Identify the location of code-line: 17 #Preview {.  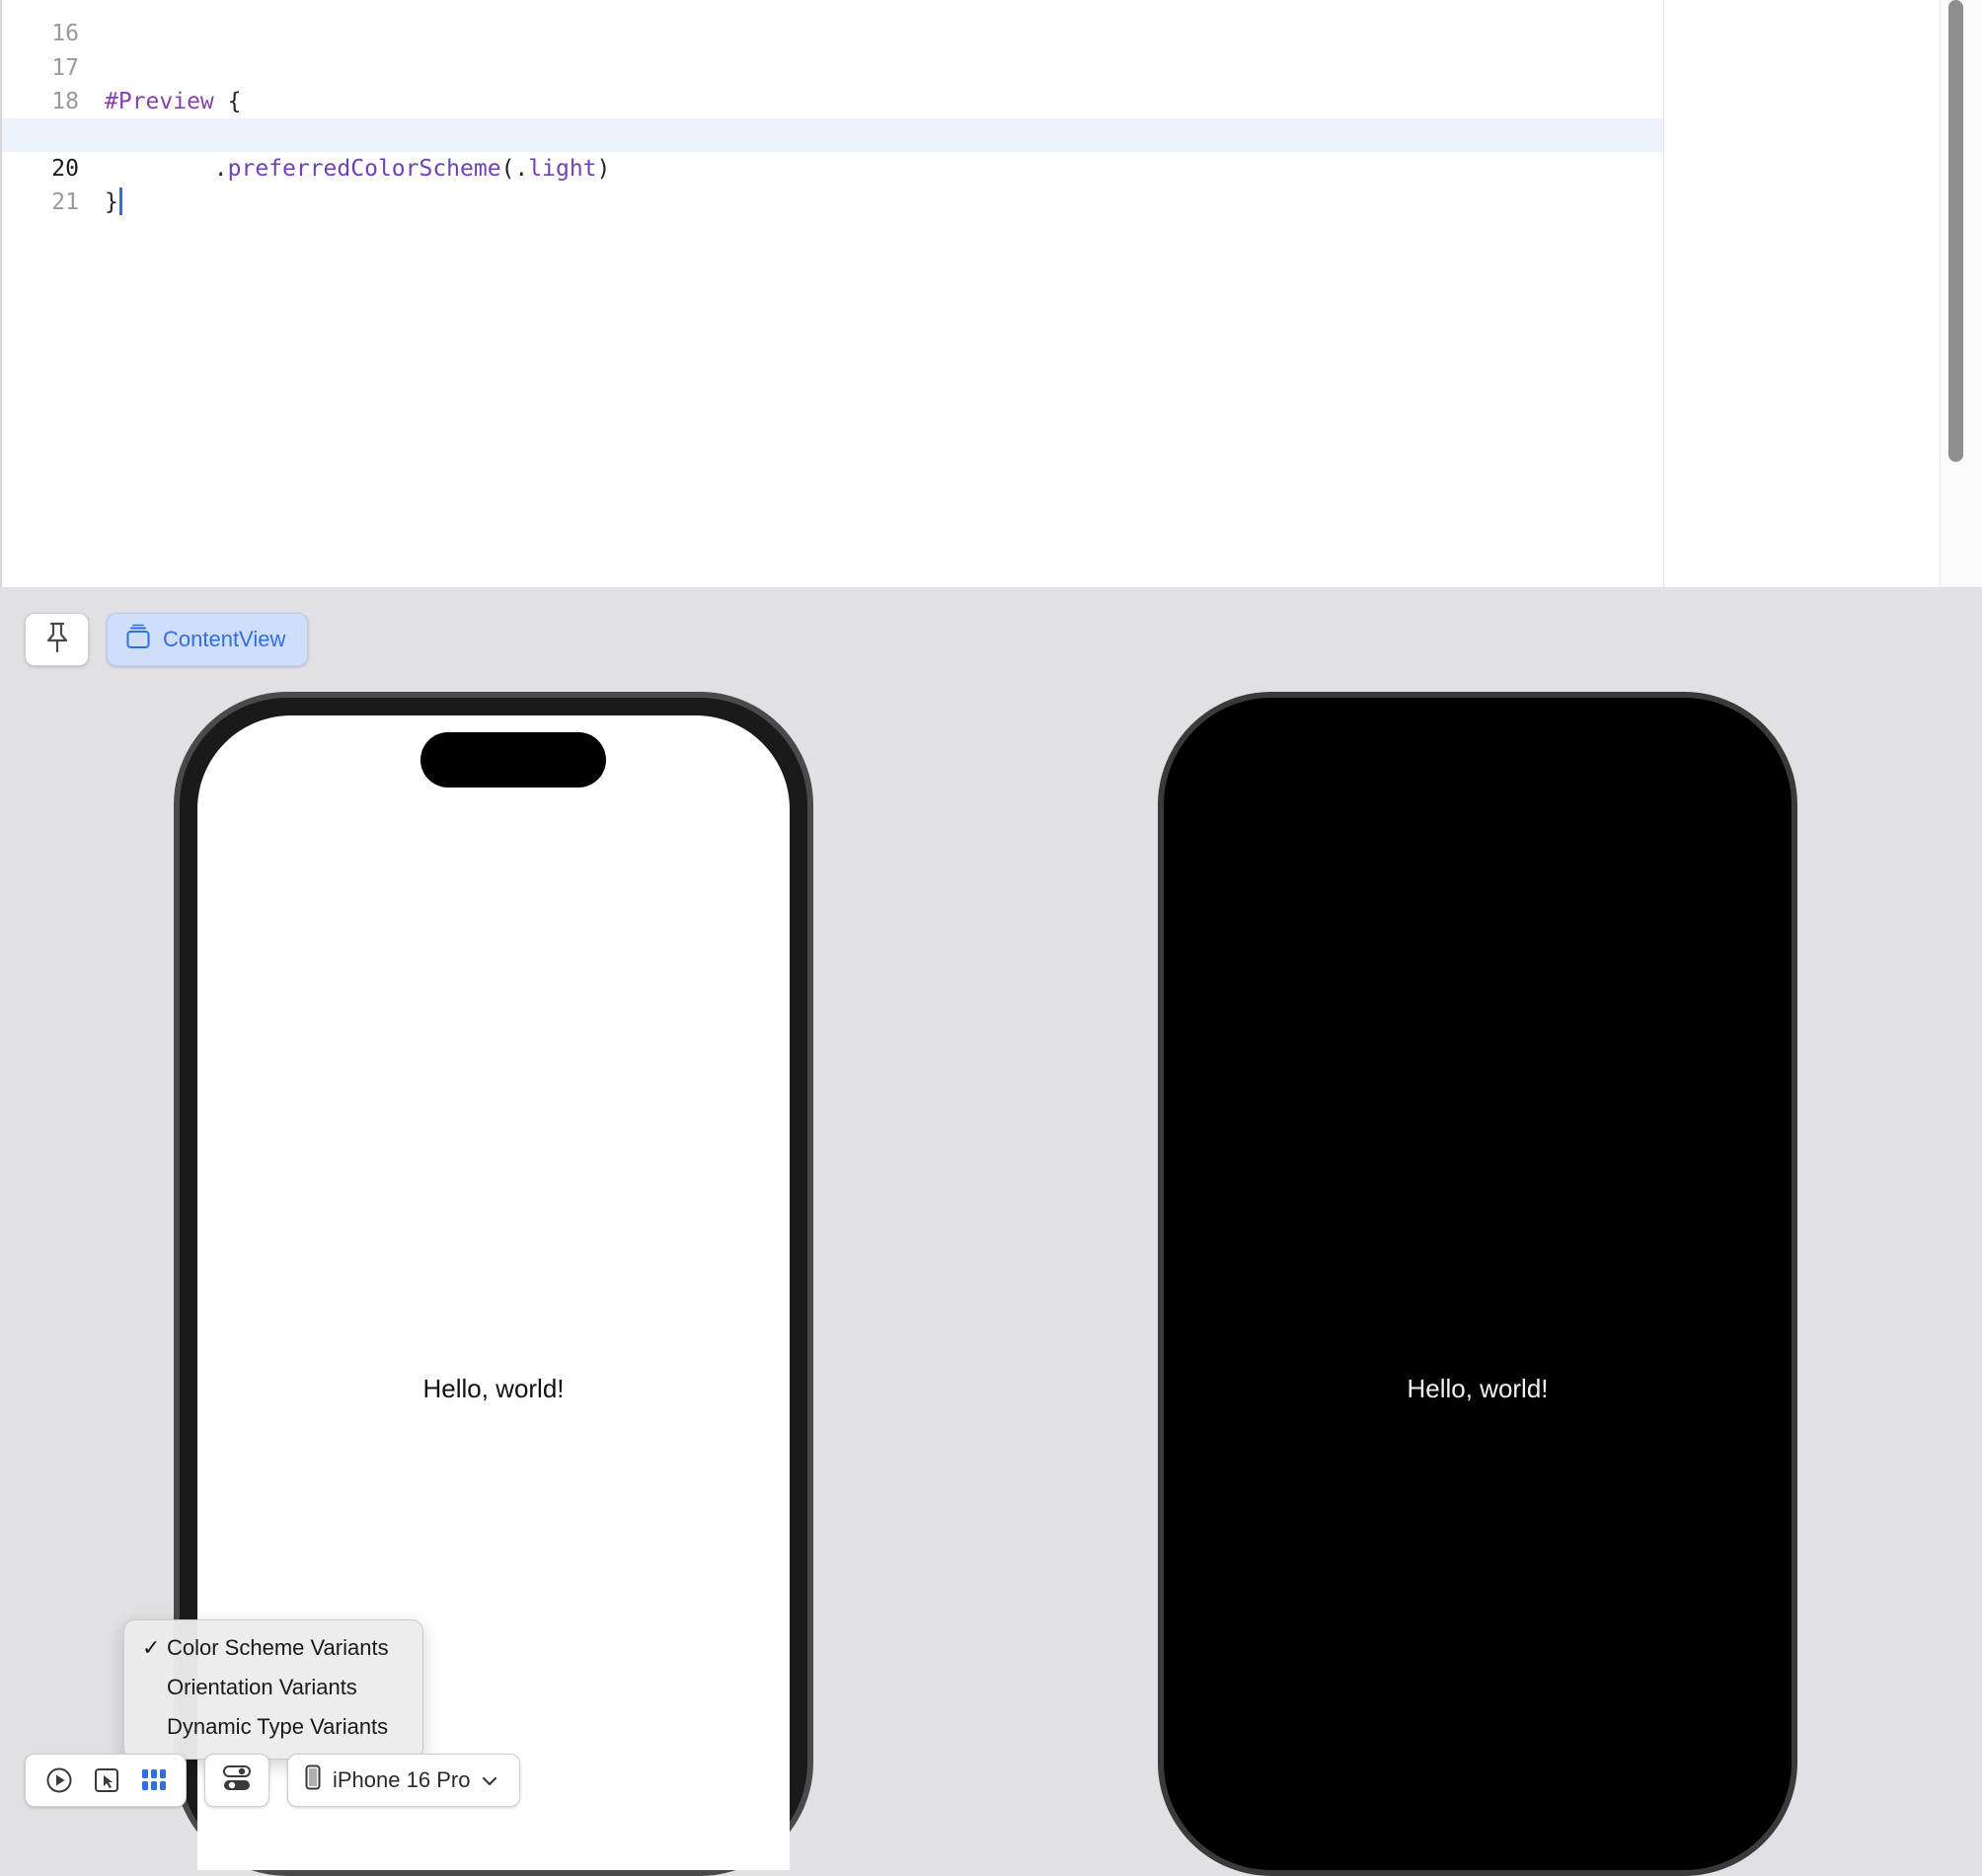
(832, 66).